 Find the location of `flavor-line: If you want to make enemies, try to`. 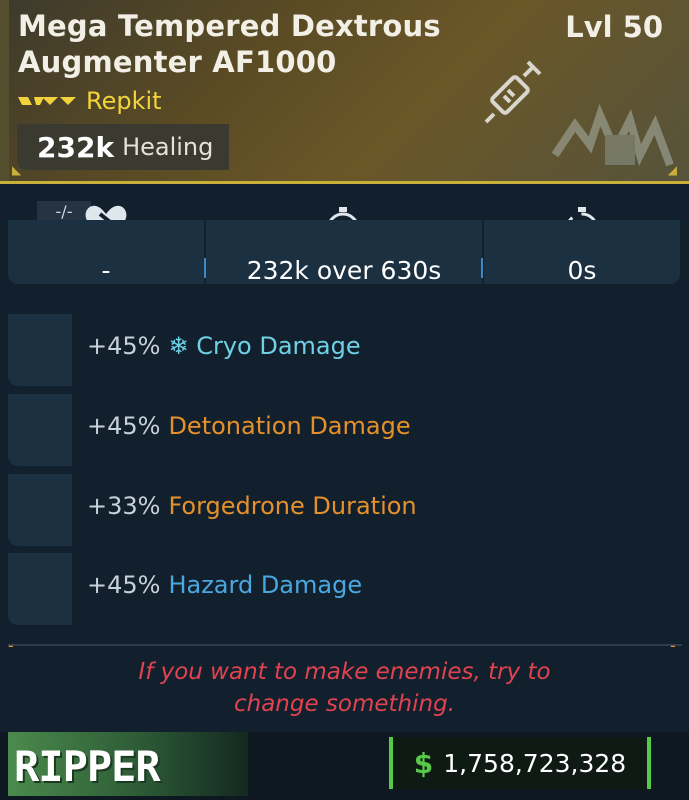

flavor-line: If you want to make enemies, try to is located at coordinates (344, 672).